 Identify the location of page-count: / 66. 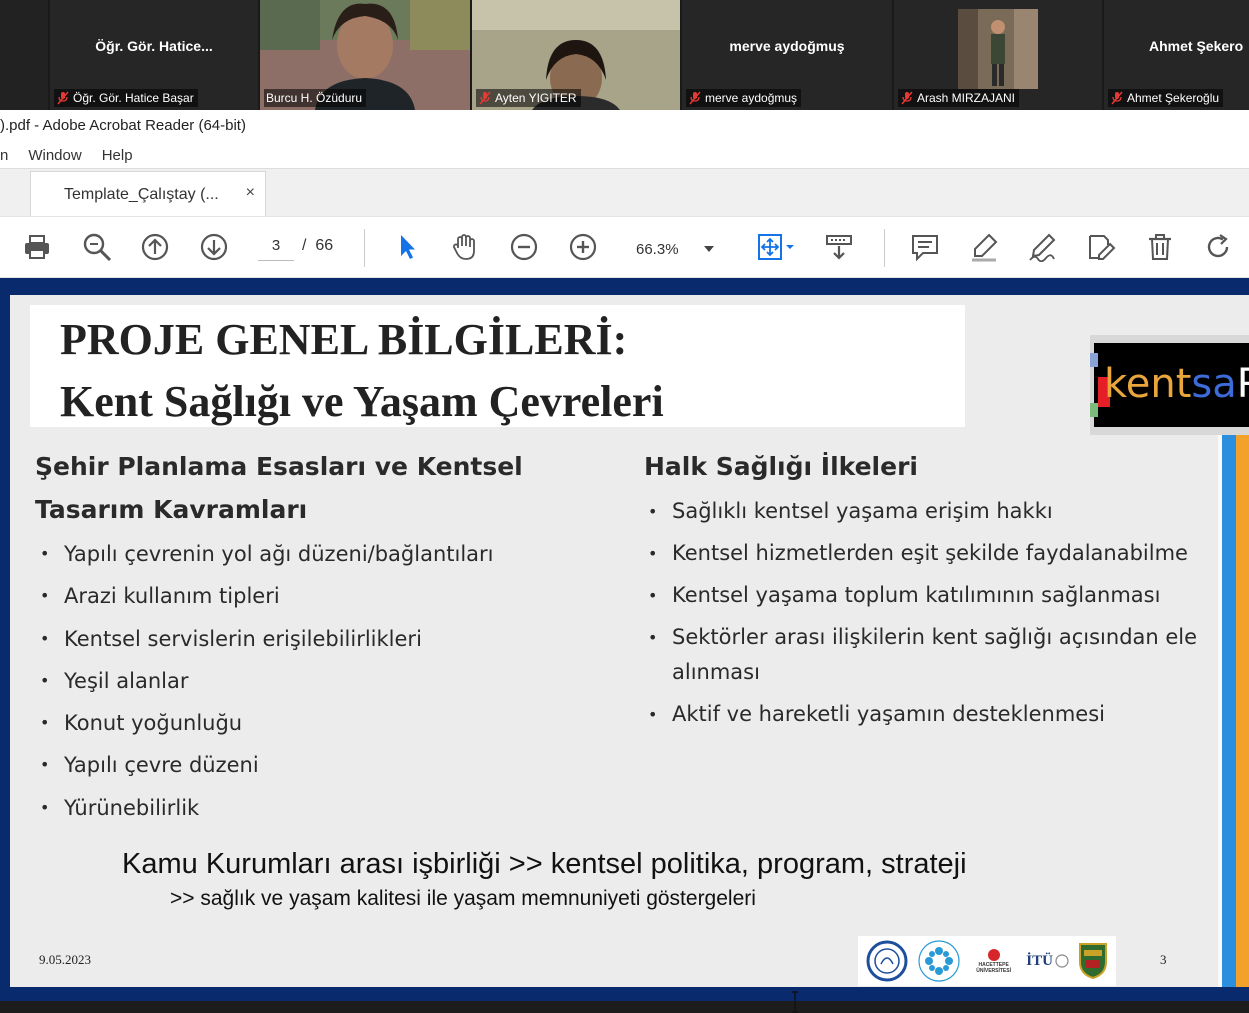
(317, 246).